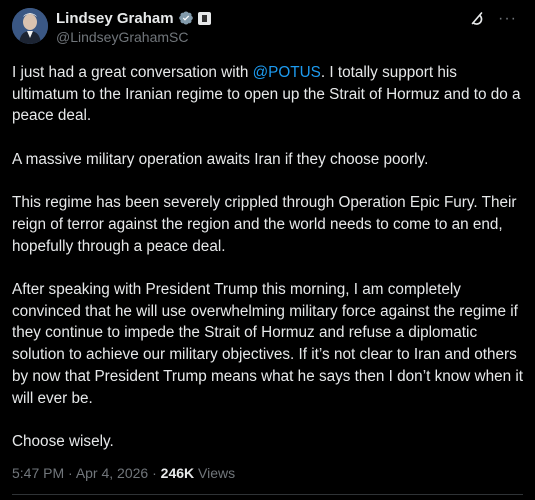 This screenshot has height=500, width=535. I want to click on tweet-meta: 5:47 PM · Apr 4, 2026 · 246K Views, so click(123, 473).